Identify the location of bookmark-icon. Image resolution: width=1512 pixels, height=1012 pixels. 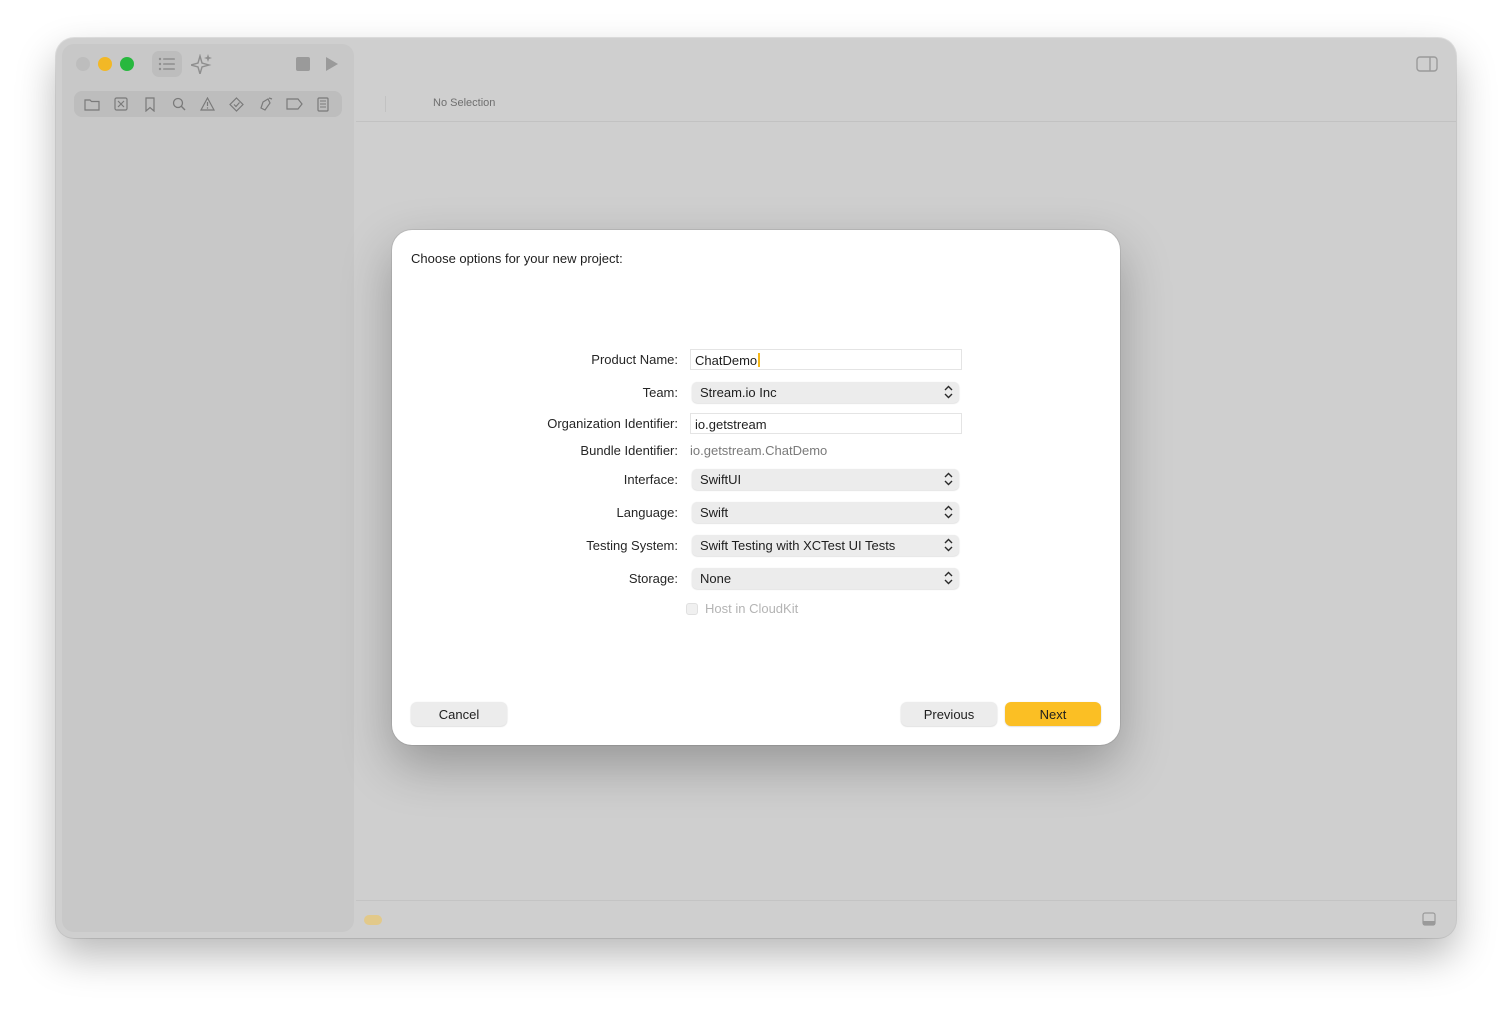
(150, 104).